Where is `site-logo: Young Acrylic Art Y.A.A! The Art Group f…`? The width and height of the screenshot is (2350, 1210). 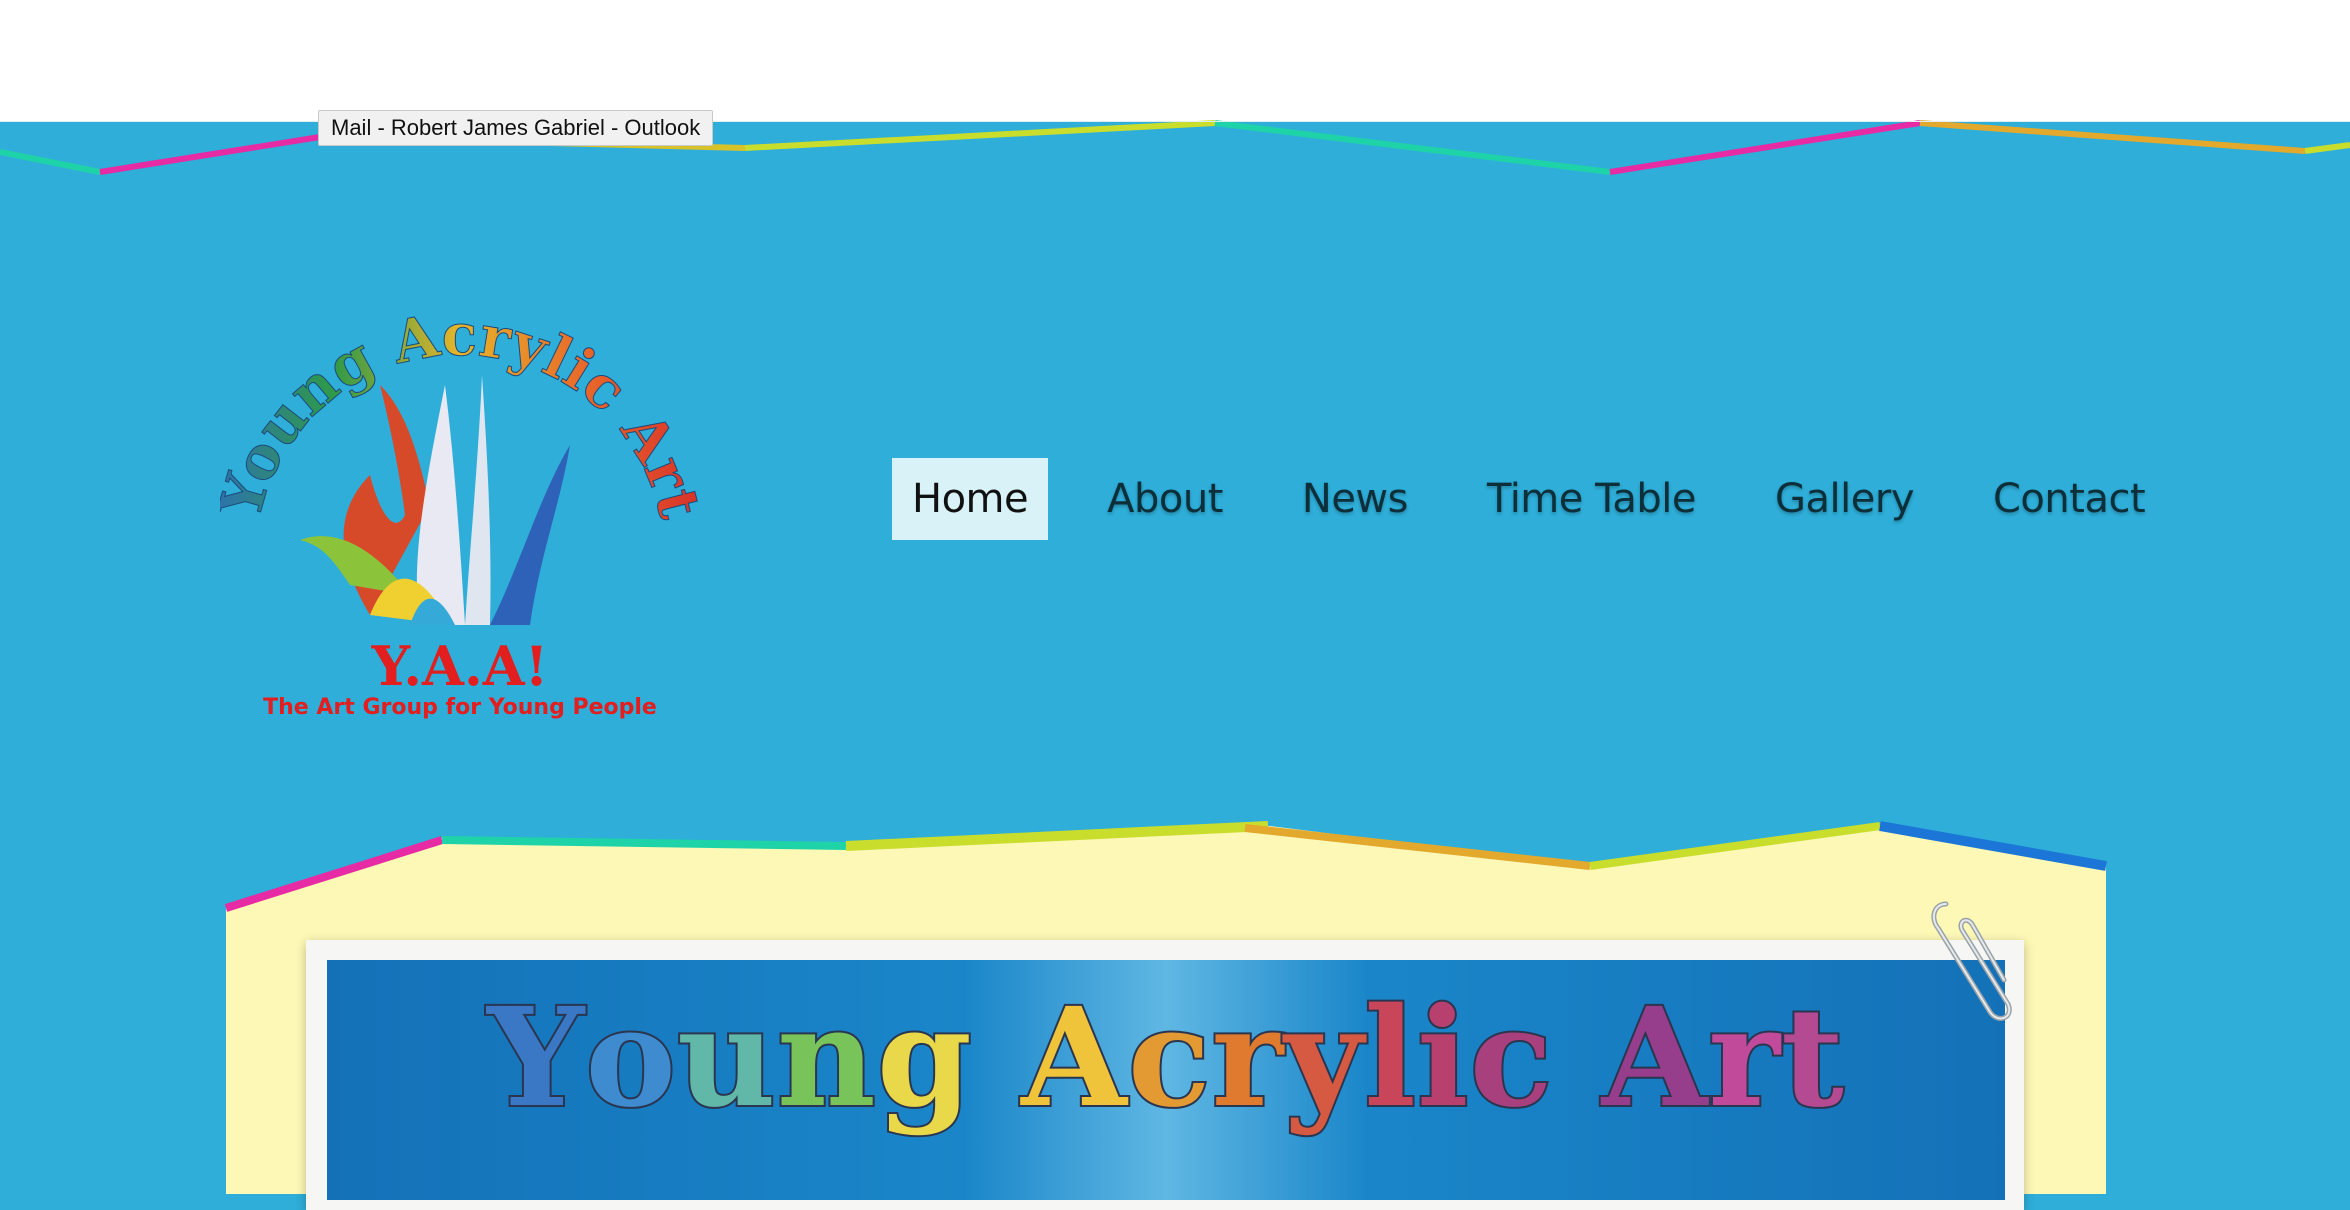
site-logo: Young Acrylic Art Y.A.A! The Art Group f… is located at coordinates (460, 500).